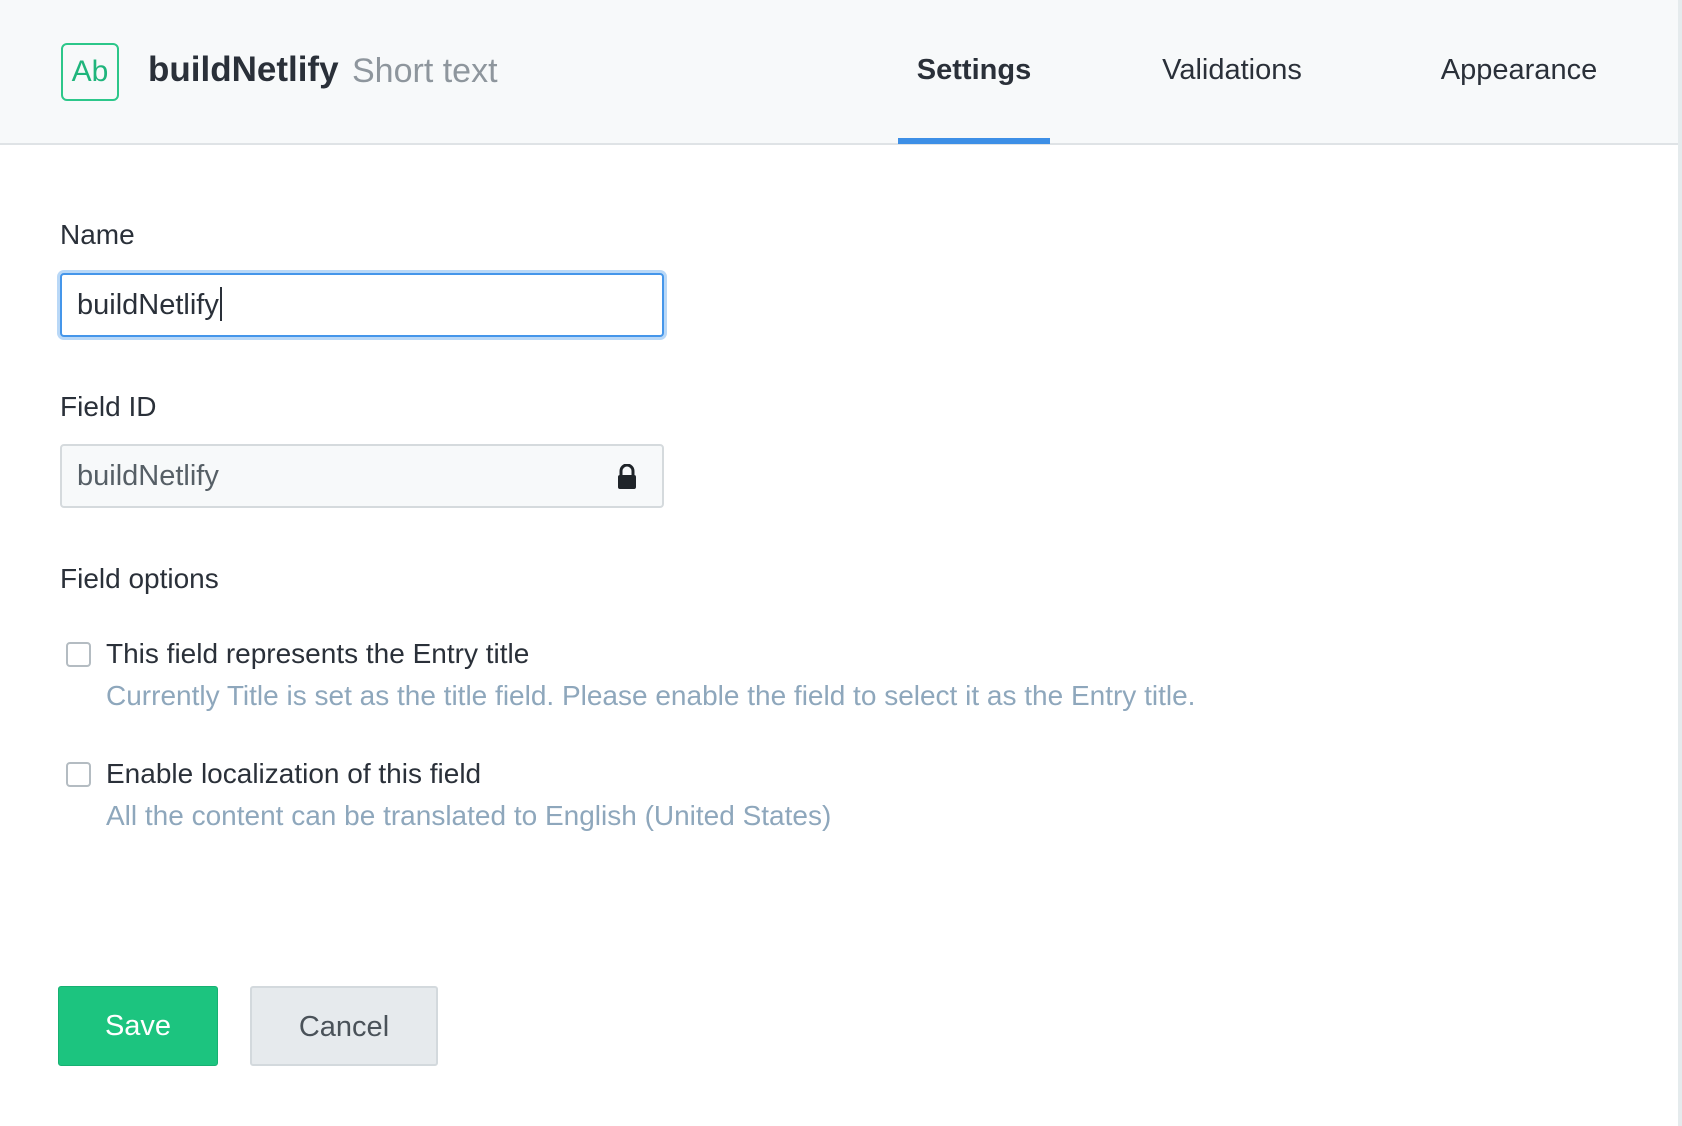 This screenshot has height=1126, width=1682. I want to click on field-name-title: buildNetlify, so click(243, 69).